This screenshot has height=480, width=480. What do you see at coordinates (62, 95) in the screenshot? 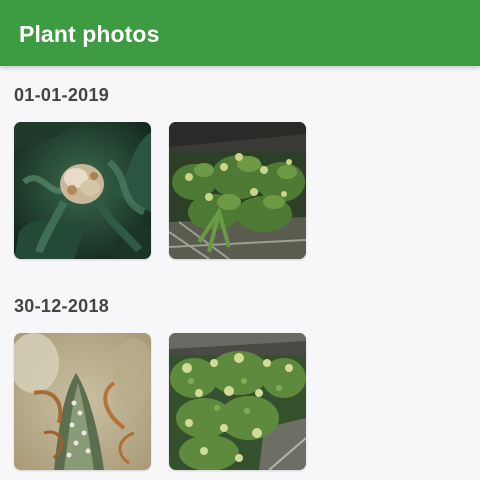
I see `date-header: 01-01-2019` at bounding box center [62, 95].